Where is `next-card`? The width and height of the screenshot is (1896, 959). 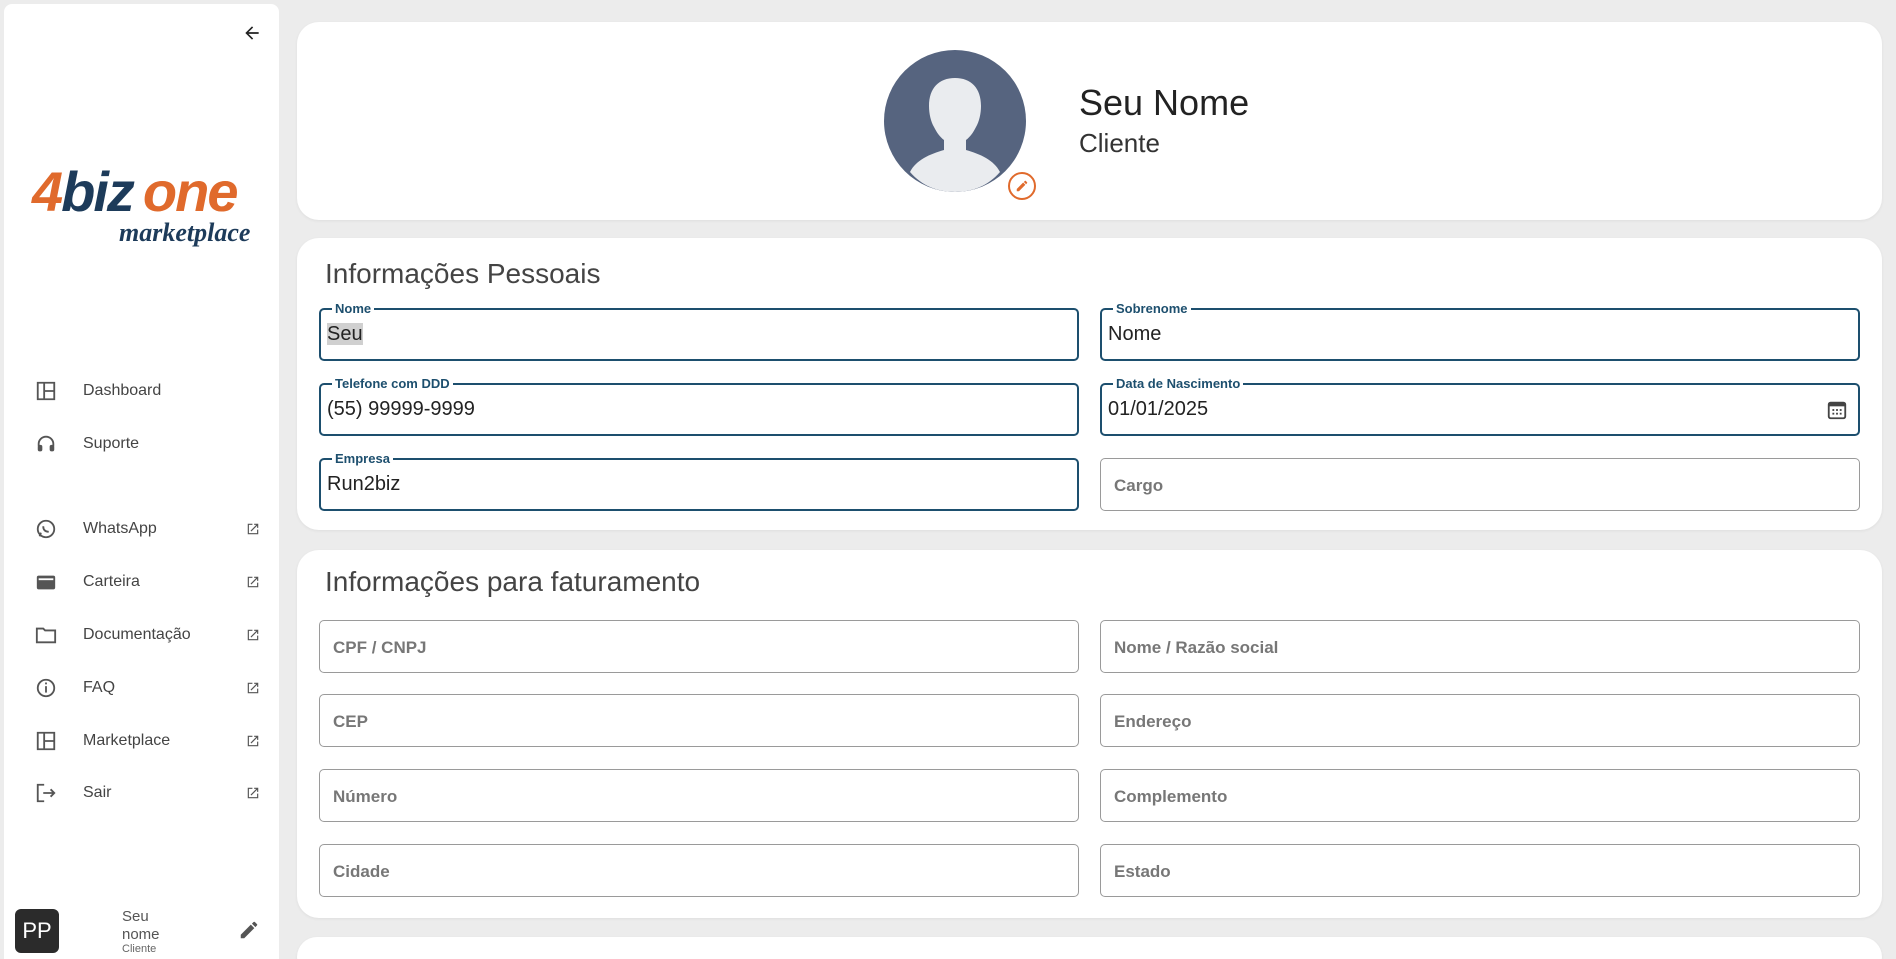
next-card is located at coordinates (1089, 948).